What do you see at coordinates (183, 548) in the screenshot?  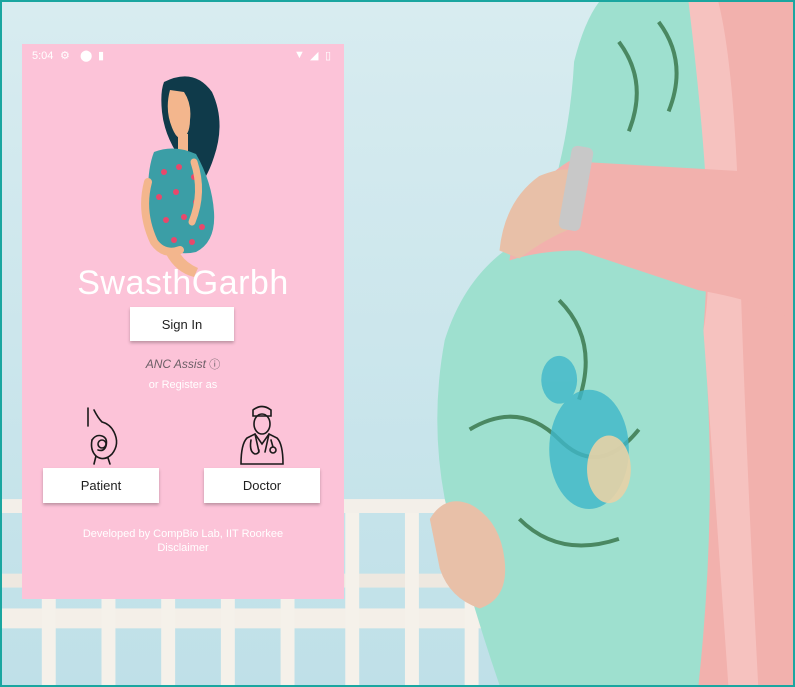 I see `disclaimer-link: Disclaimer` at bounding box center [183, 548].